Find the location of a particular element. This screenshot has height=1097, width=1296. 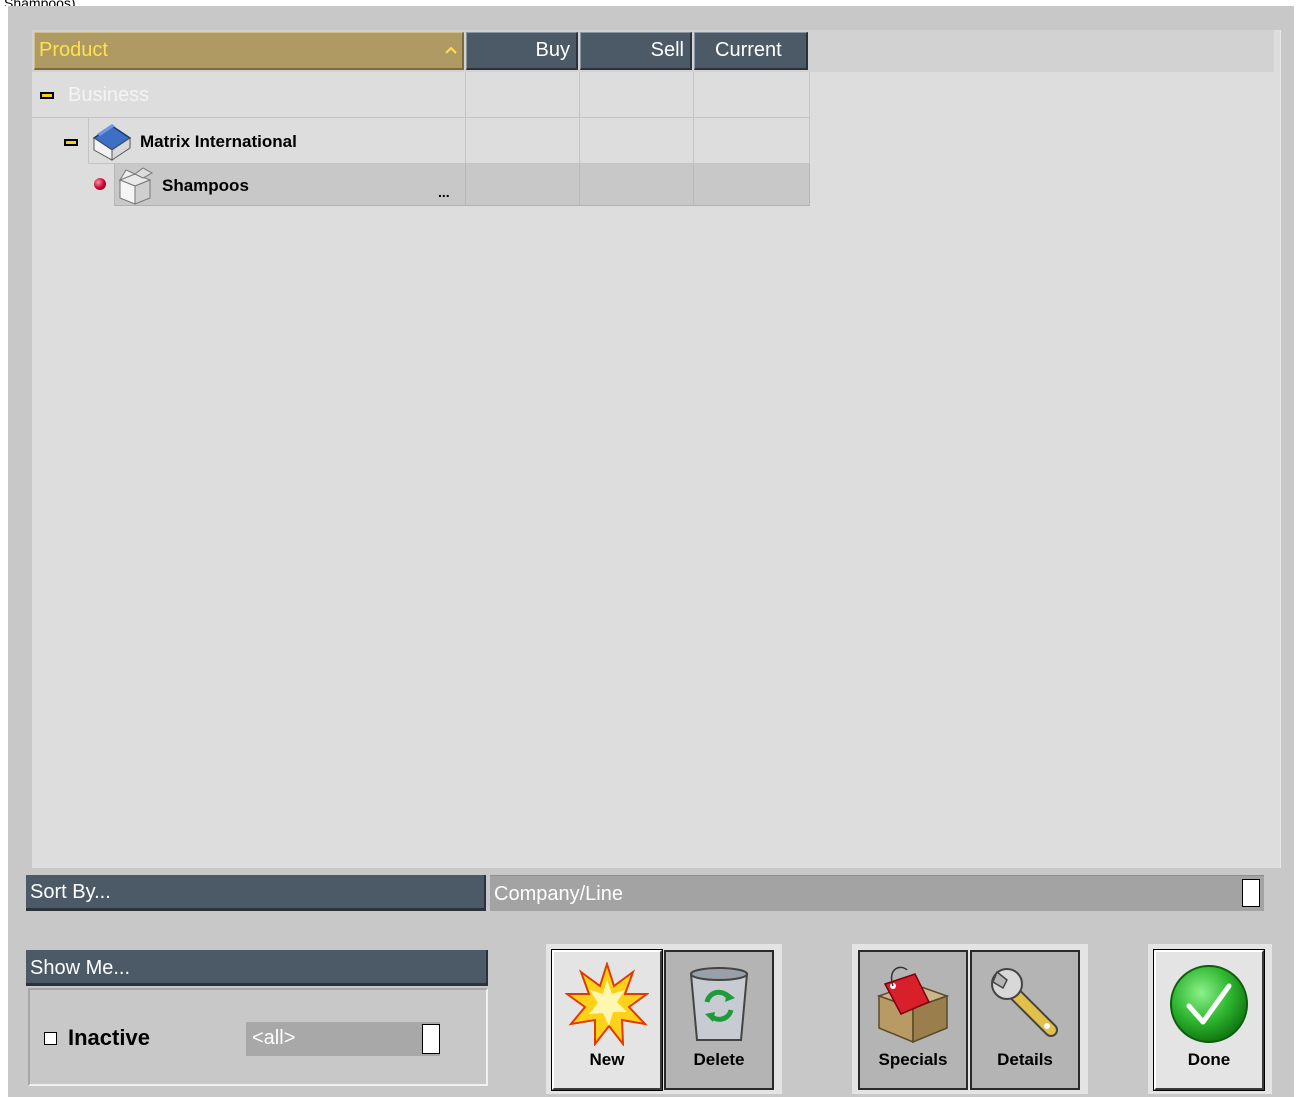

sort-by-select: Company/Line ▼ is located at coordinates (877, 893).